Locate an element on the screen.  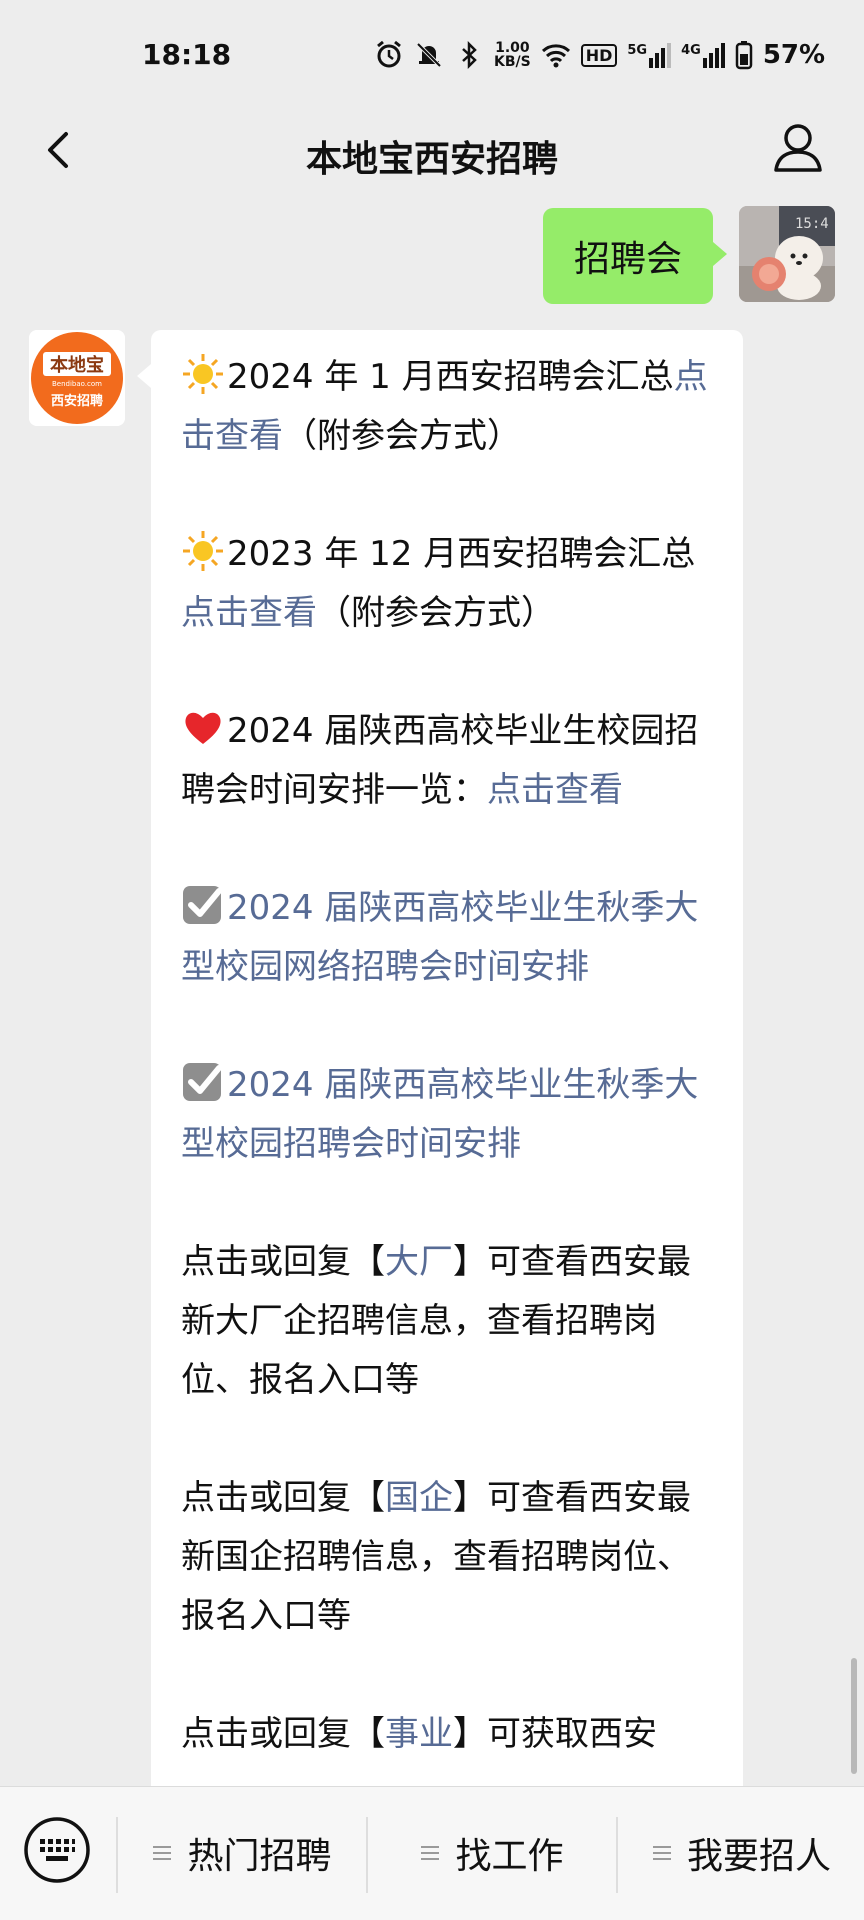
menu-item-find-job: 找工作 is located at coordinates (491, 1853).